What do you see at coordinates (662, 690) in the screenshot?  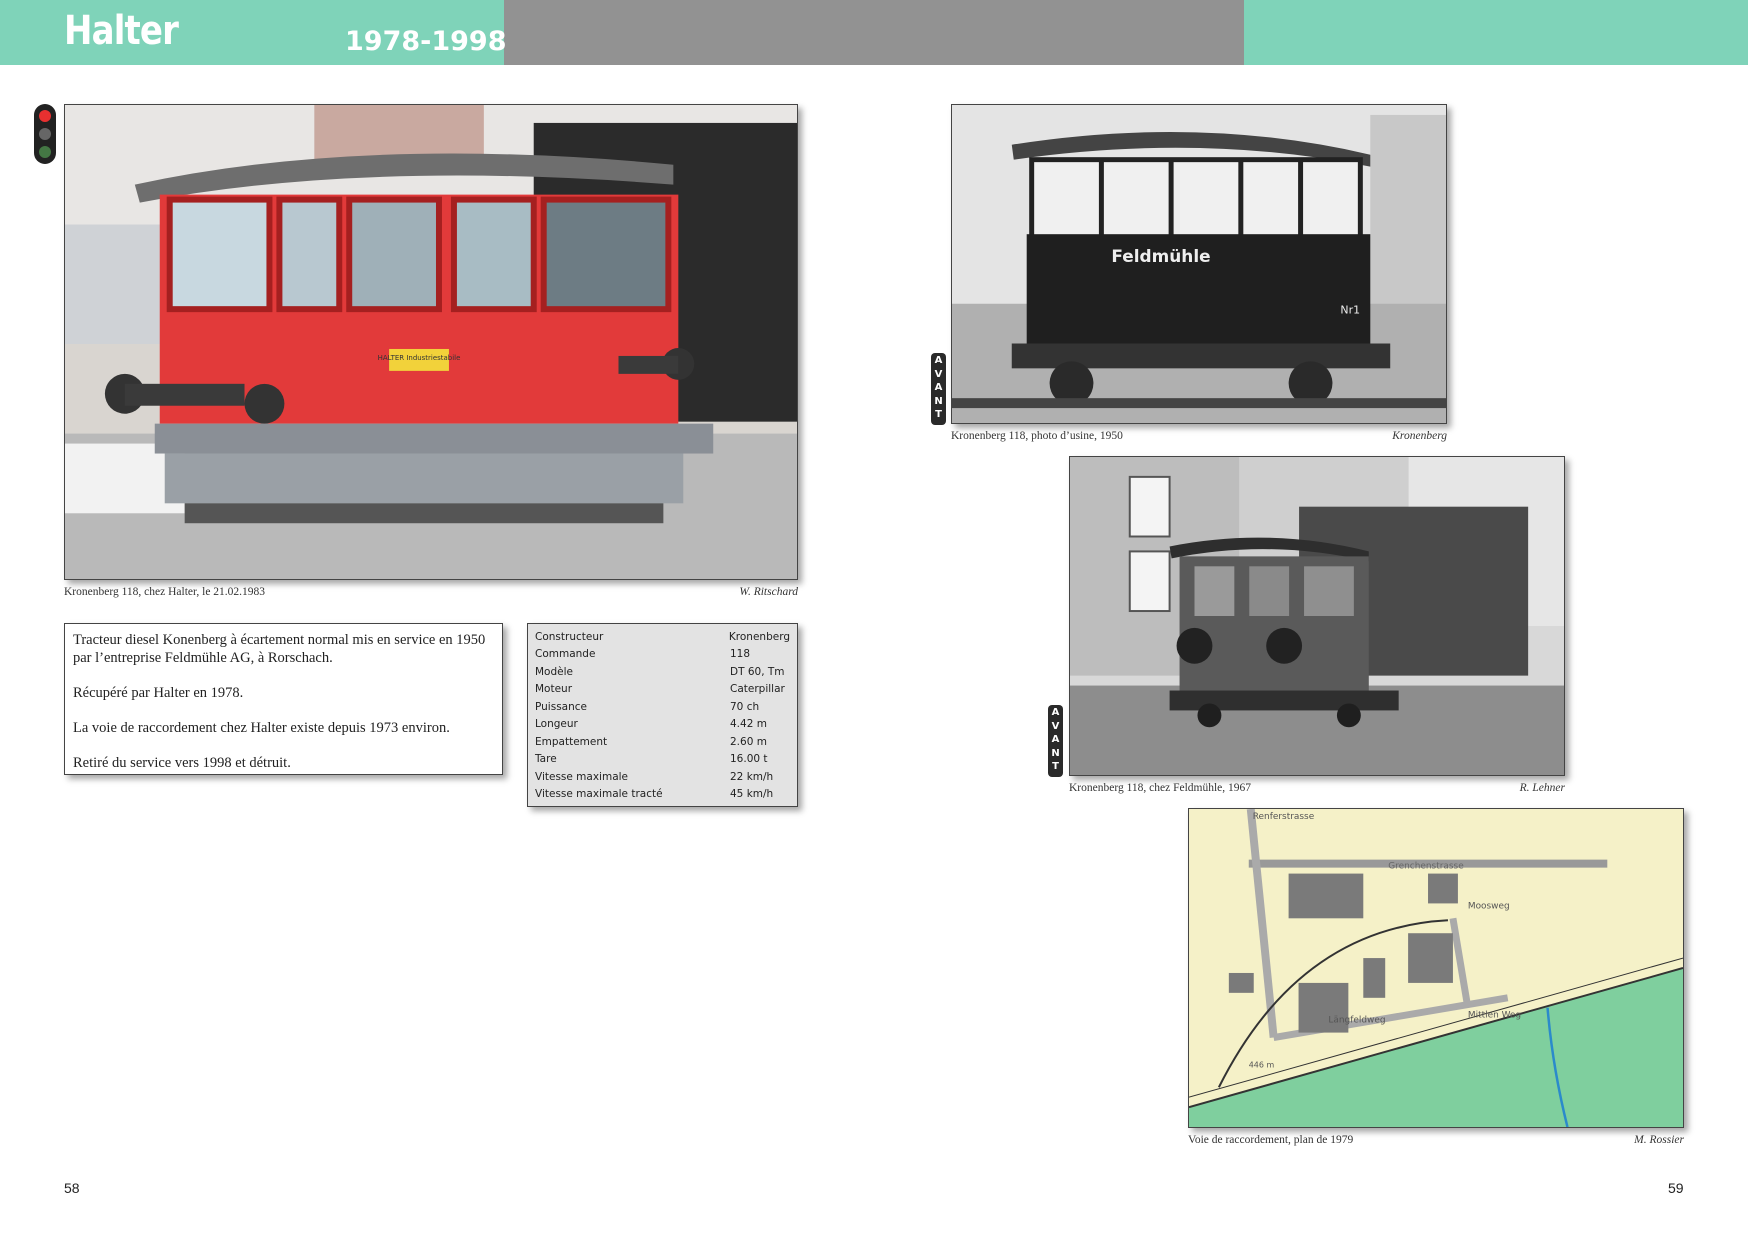 I see `spec-row: Moteur Caterpillar` at bounding box center [662, 690].